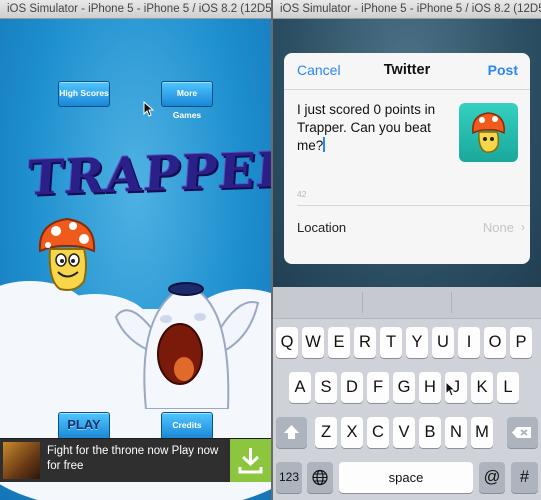 The width and height of the screenshot is (541, 500). What do you see at coordinates (300, 387) in the screenshot?
I see `key-a: A` at bounding box center [300, 387].